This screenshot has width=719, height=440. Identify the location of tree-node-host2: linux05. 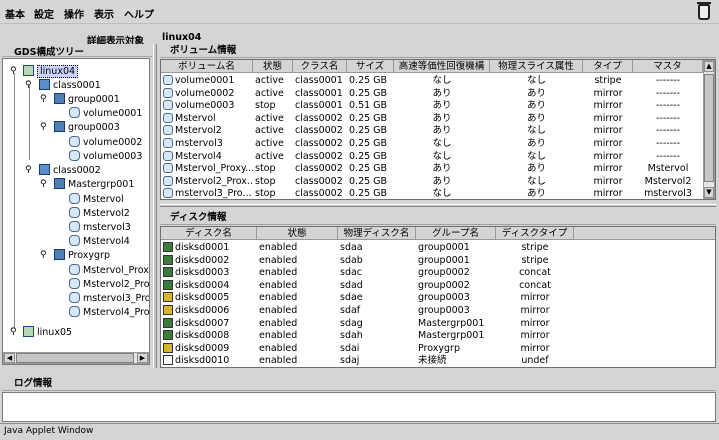
(47, 332).